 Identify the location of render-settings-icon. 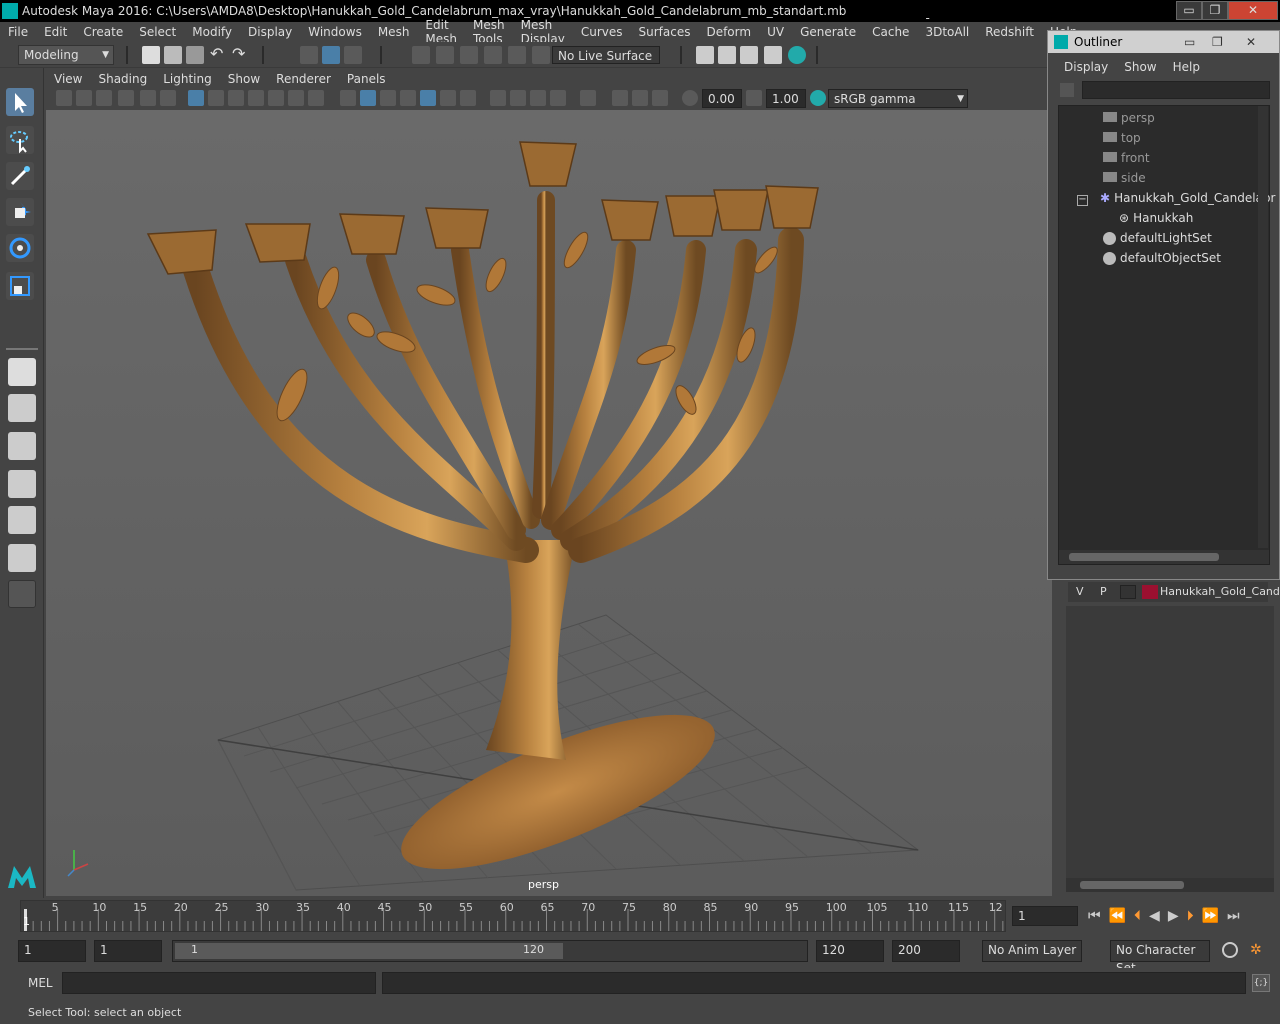
(773, 55).